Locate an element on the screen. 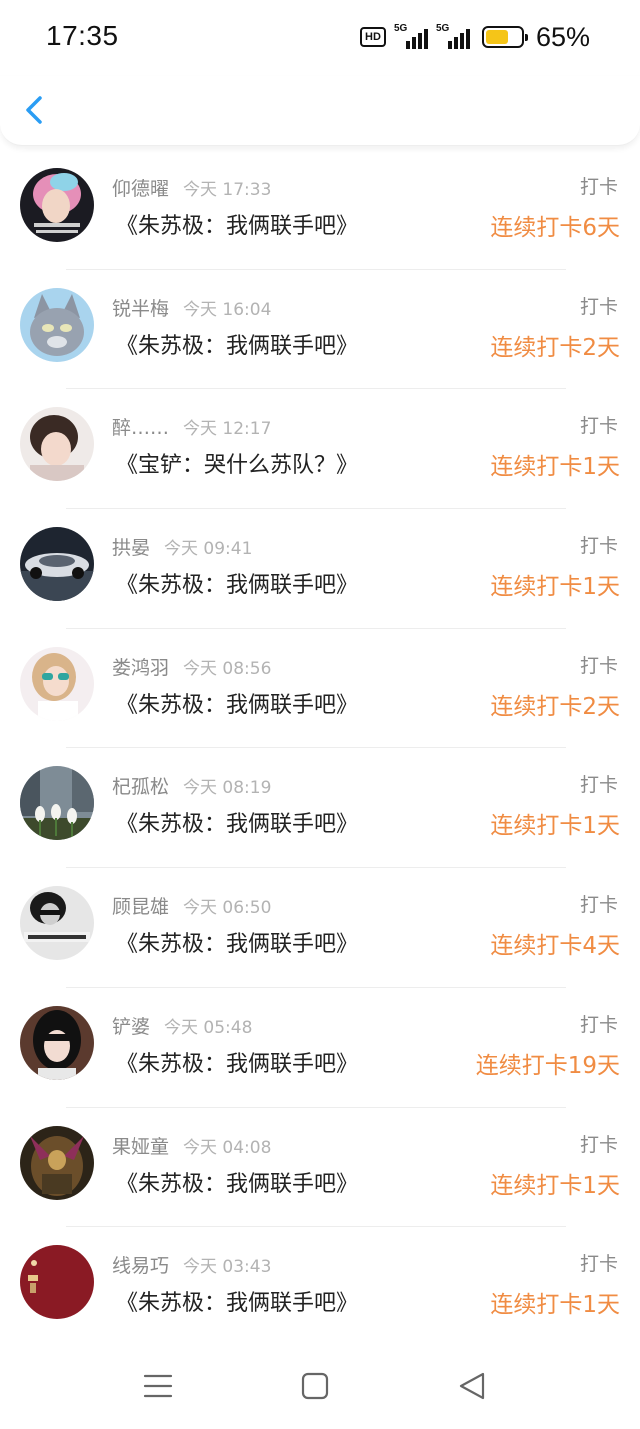 The image size is (640, 1429). list-item: 顾昆雄 今天 06:50 《朱苏极：我俩联手吧》 打卡 连续打卡4天 is located at coordinates (320, 928).